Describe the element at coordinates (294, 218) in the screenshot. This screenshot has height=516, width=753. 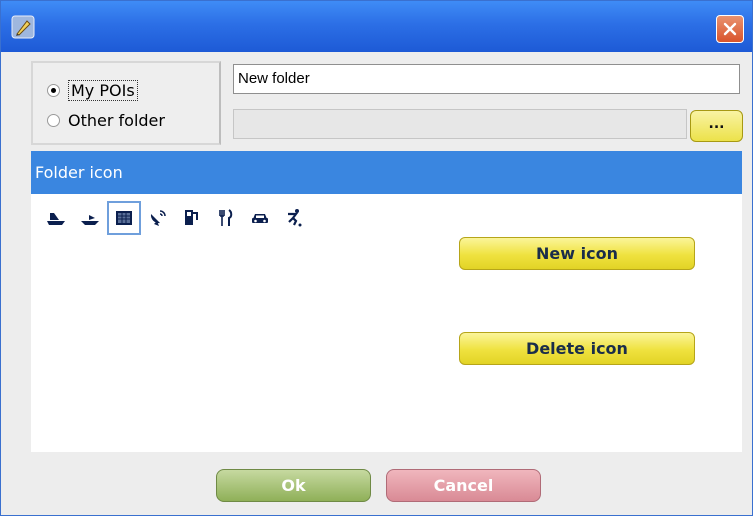
I see `skier-icon` at that location.